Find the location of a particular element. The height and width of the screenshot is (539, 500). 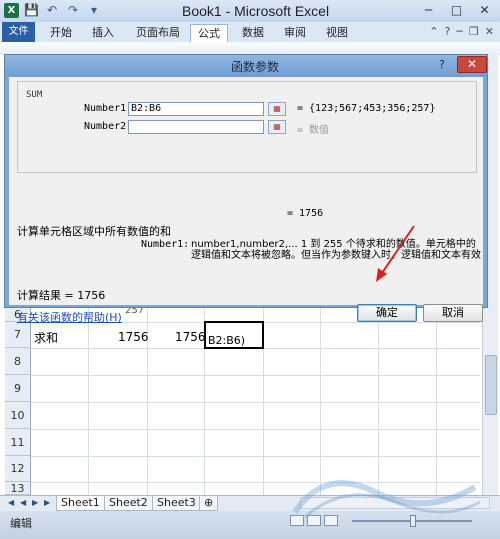

calculation-result: 计算结果 = 1756 is located at coordinates (61, 295).